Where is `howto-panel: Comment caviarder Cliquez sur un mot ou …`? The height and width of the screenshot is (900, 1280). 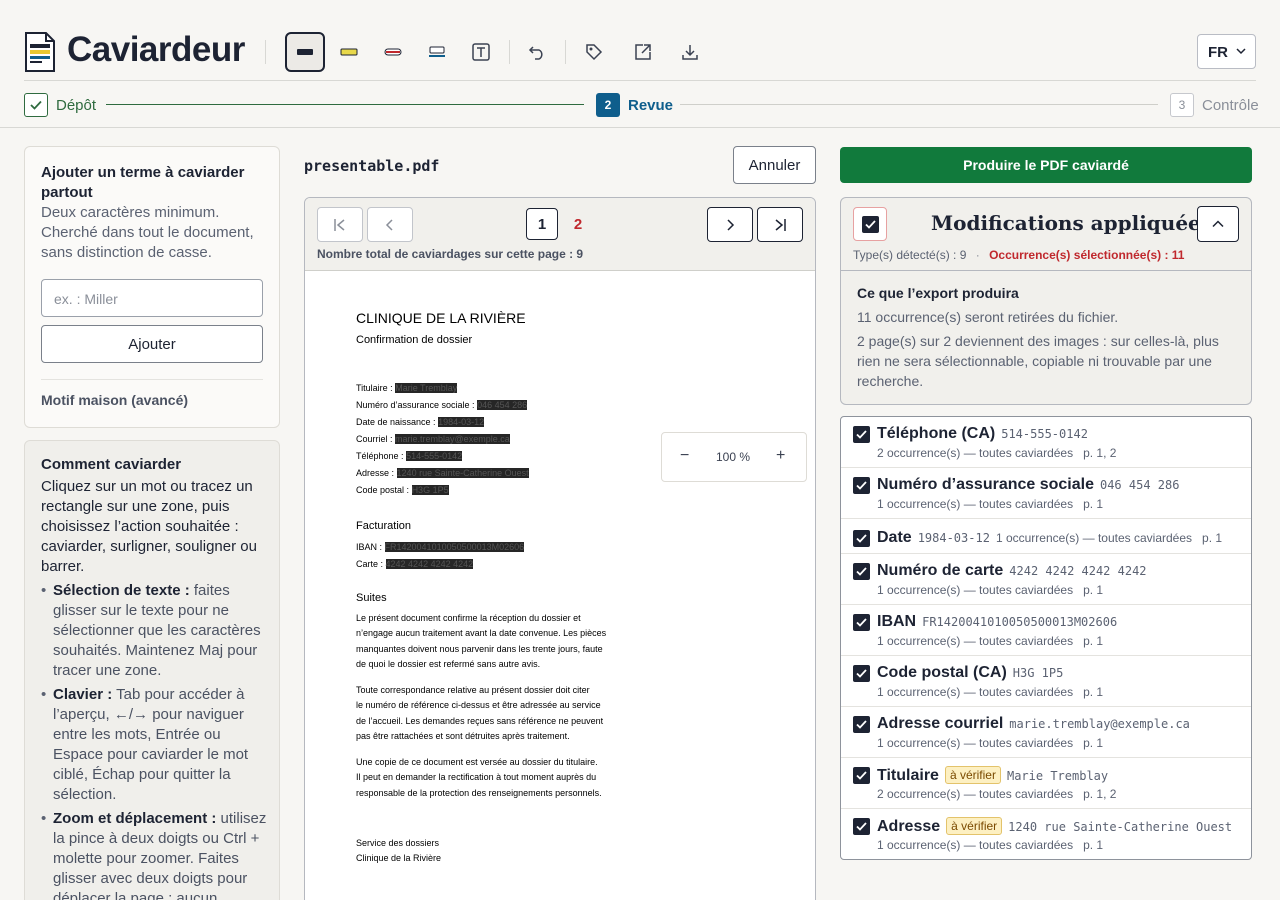
howto-panel: Comment caviarder Cliquez sur un mot ou … is located at coordinates (152, 670).